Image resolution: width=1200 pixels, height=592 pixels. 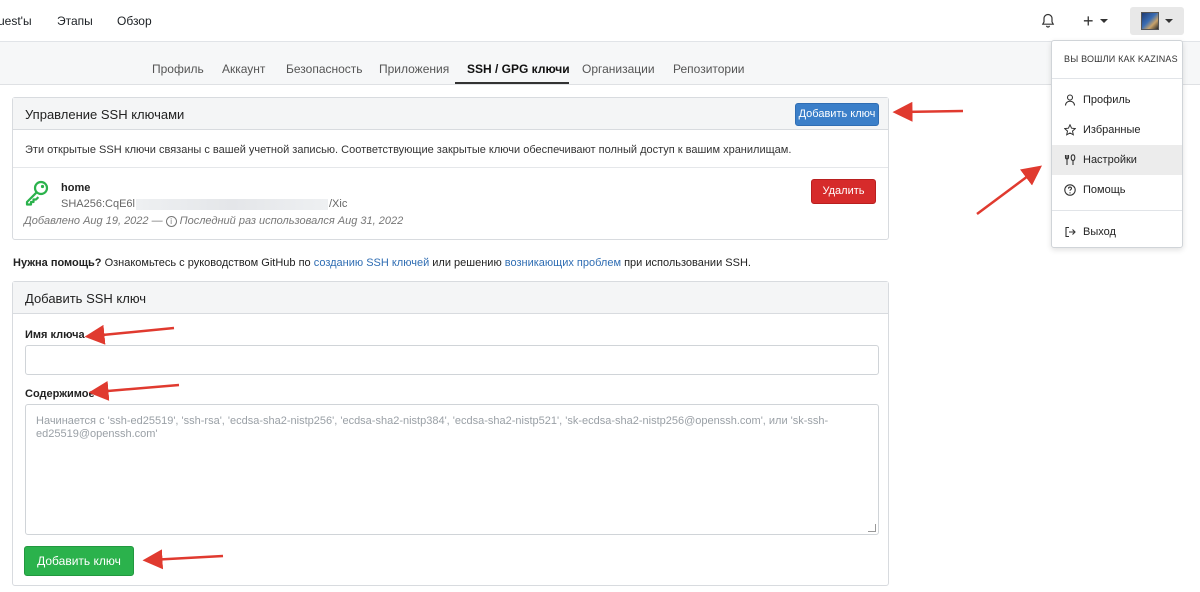 I want to click on plus-icon: +, so click(x=1088, y=21).